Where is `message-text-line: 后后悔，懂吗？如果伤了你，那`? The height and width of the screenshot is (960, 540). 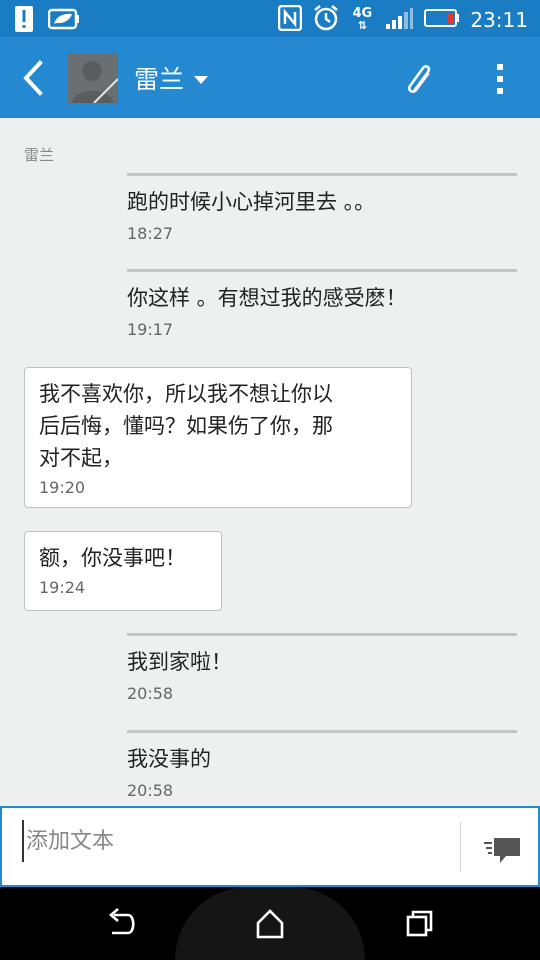
message-text-line: 后后悔，懂吗？如果伤了你，那 is located at coordinates (186, 426).